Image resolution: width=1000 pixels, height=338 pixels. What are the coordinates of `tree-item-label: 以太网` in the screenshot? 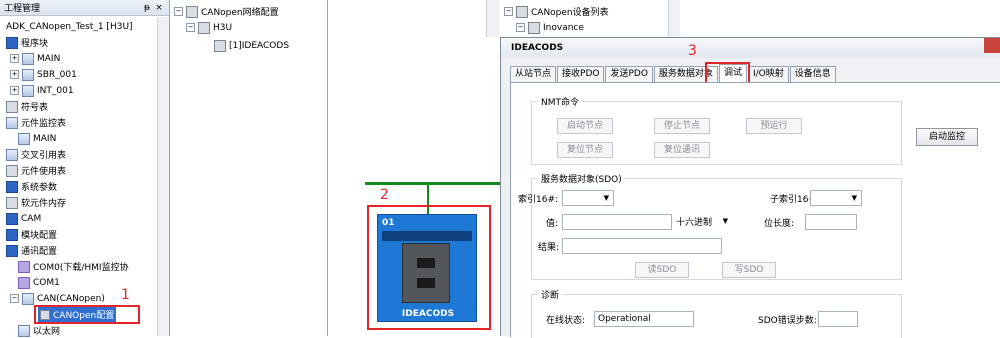 It's located at (47, 332).